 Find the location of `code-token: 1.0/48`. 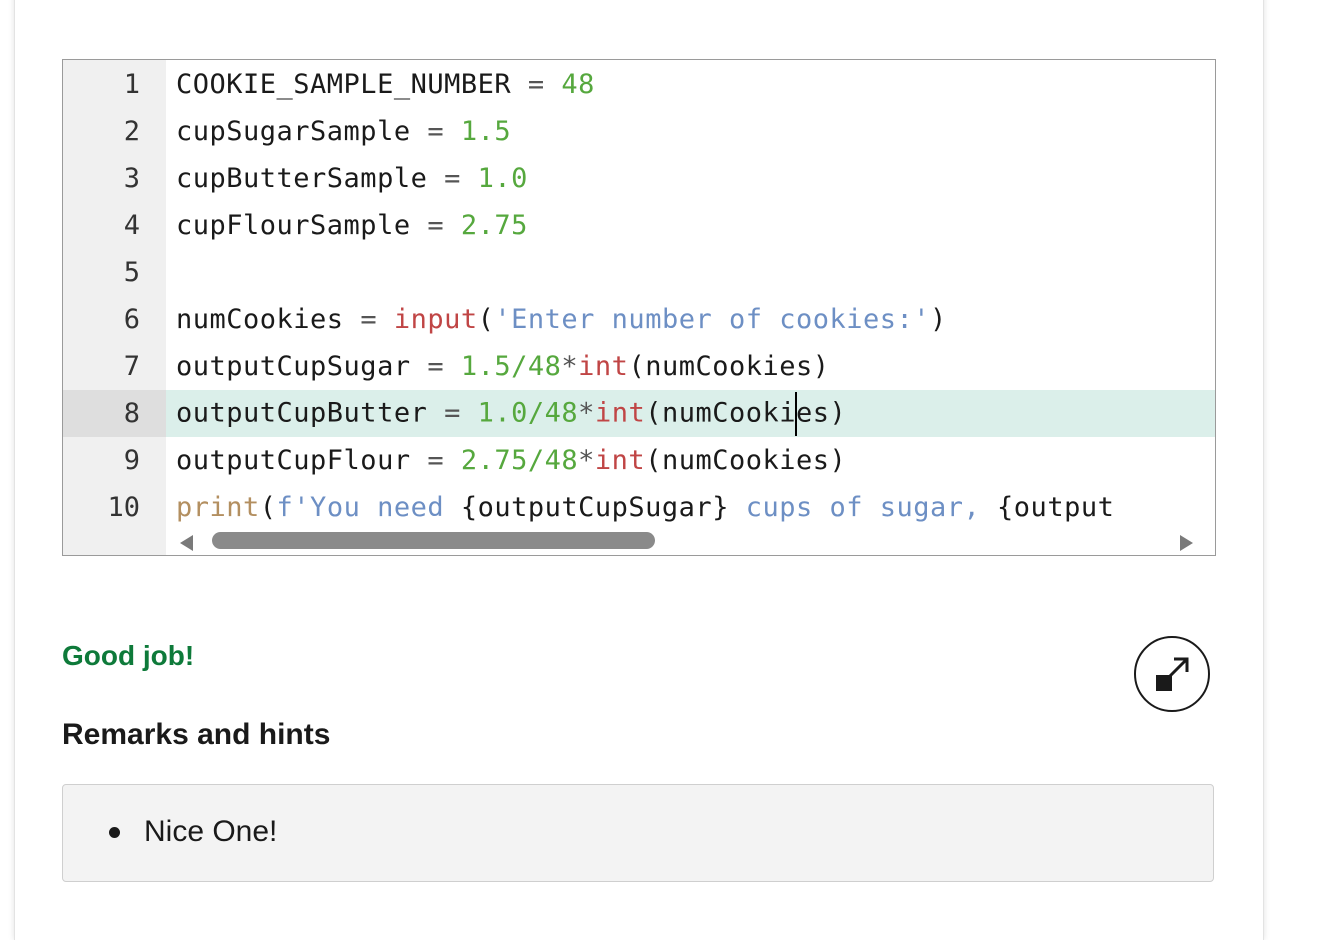

code-token: 1.0/48 is located at coordinates (528, 412).